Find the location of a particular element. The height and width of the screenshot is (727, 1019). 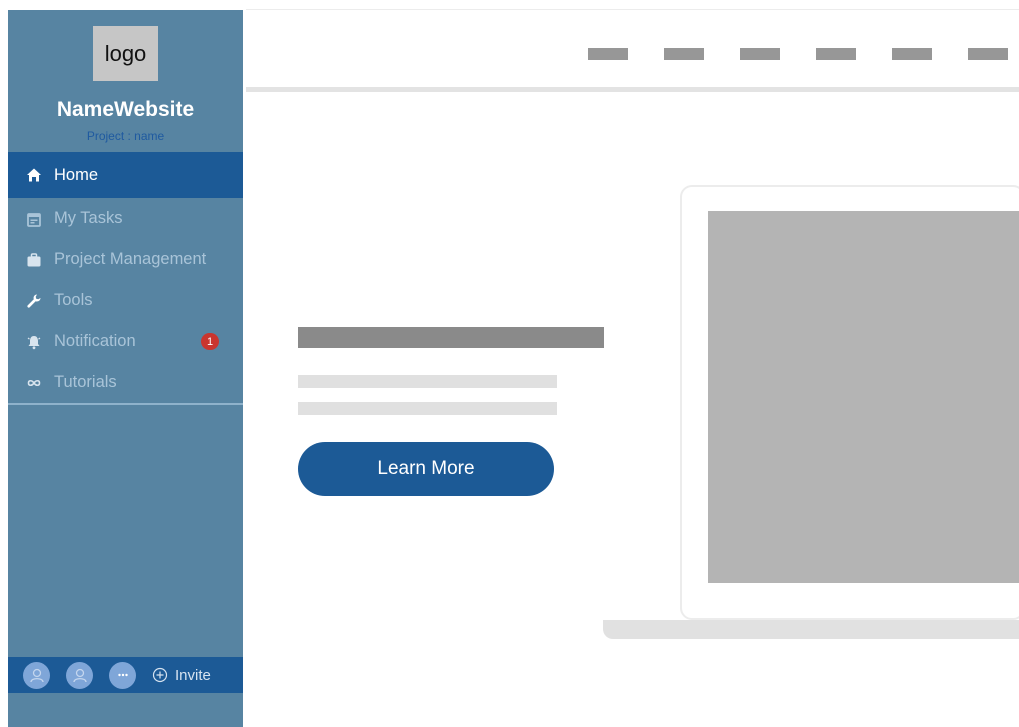

invite-label: Invite is located at coordinates (193, 675).